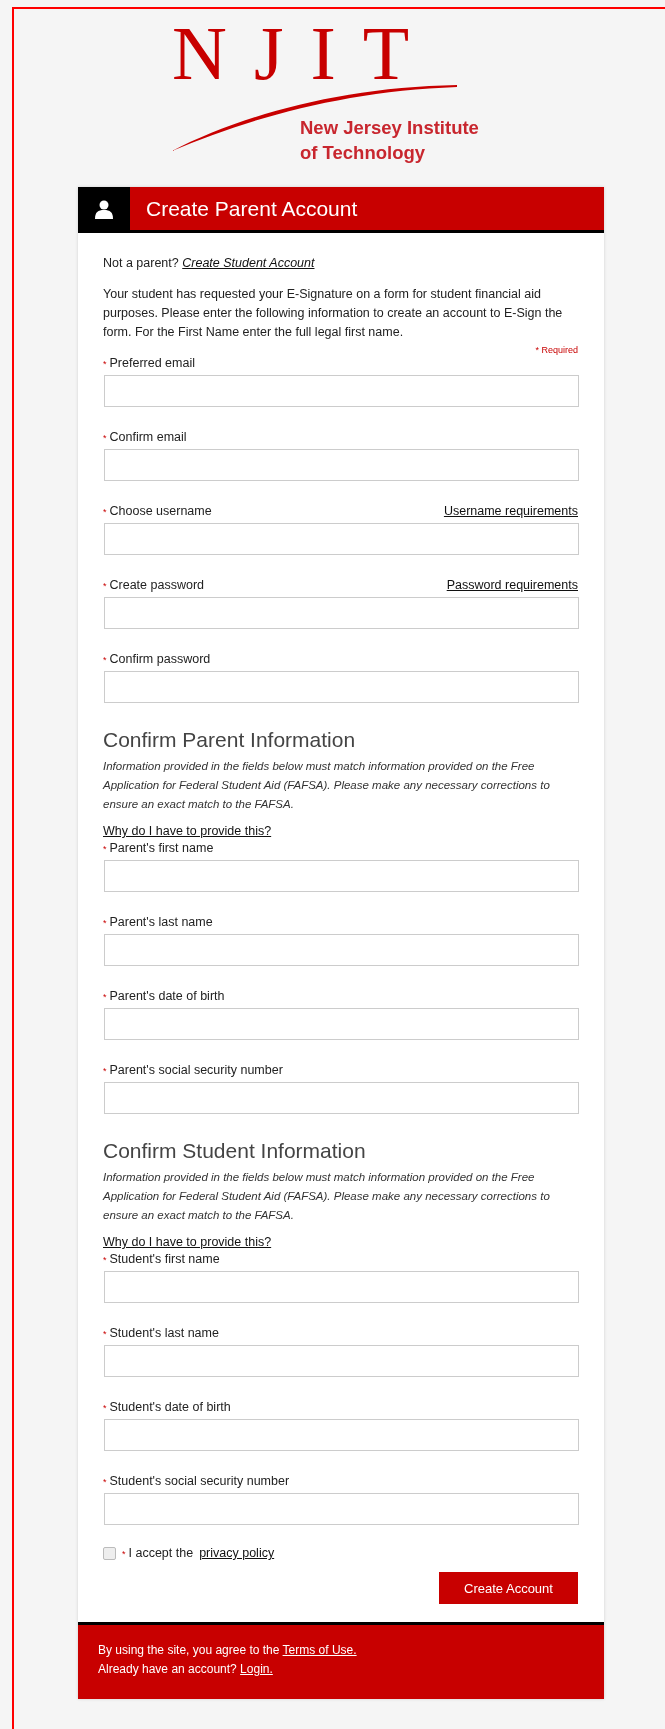 This screenshot has height=1729, width=665. I want to click on field-label: * Student's social security number, so click(196, 1481).